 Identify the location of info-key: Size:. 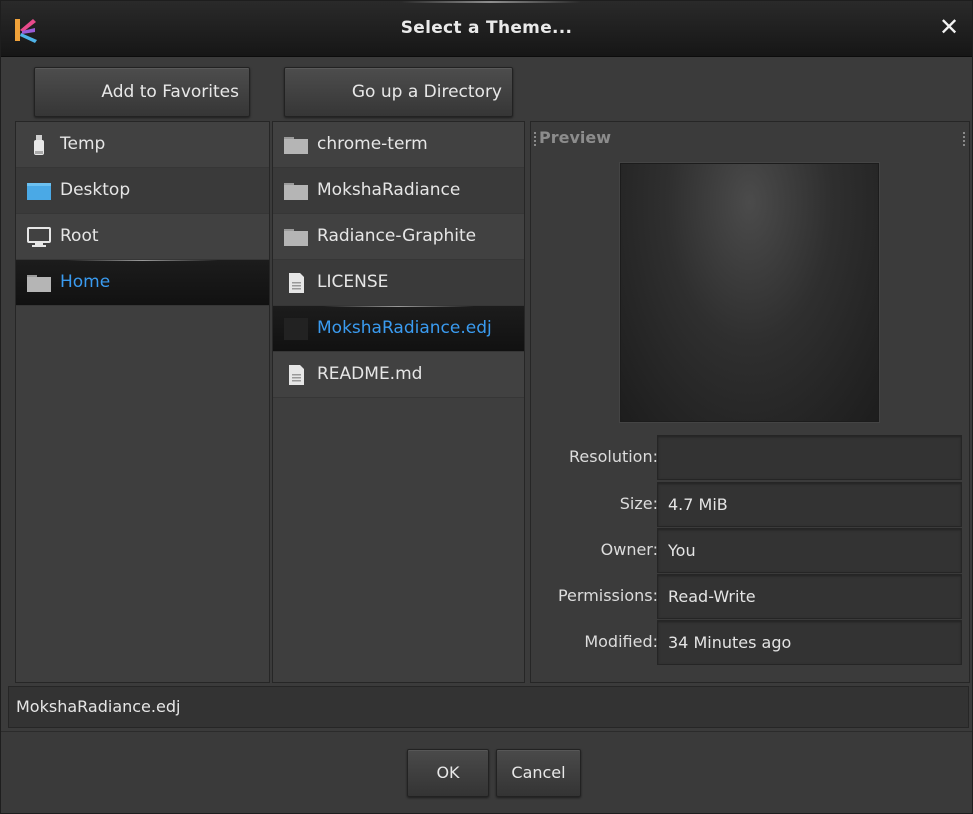
(638, 503).